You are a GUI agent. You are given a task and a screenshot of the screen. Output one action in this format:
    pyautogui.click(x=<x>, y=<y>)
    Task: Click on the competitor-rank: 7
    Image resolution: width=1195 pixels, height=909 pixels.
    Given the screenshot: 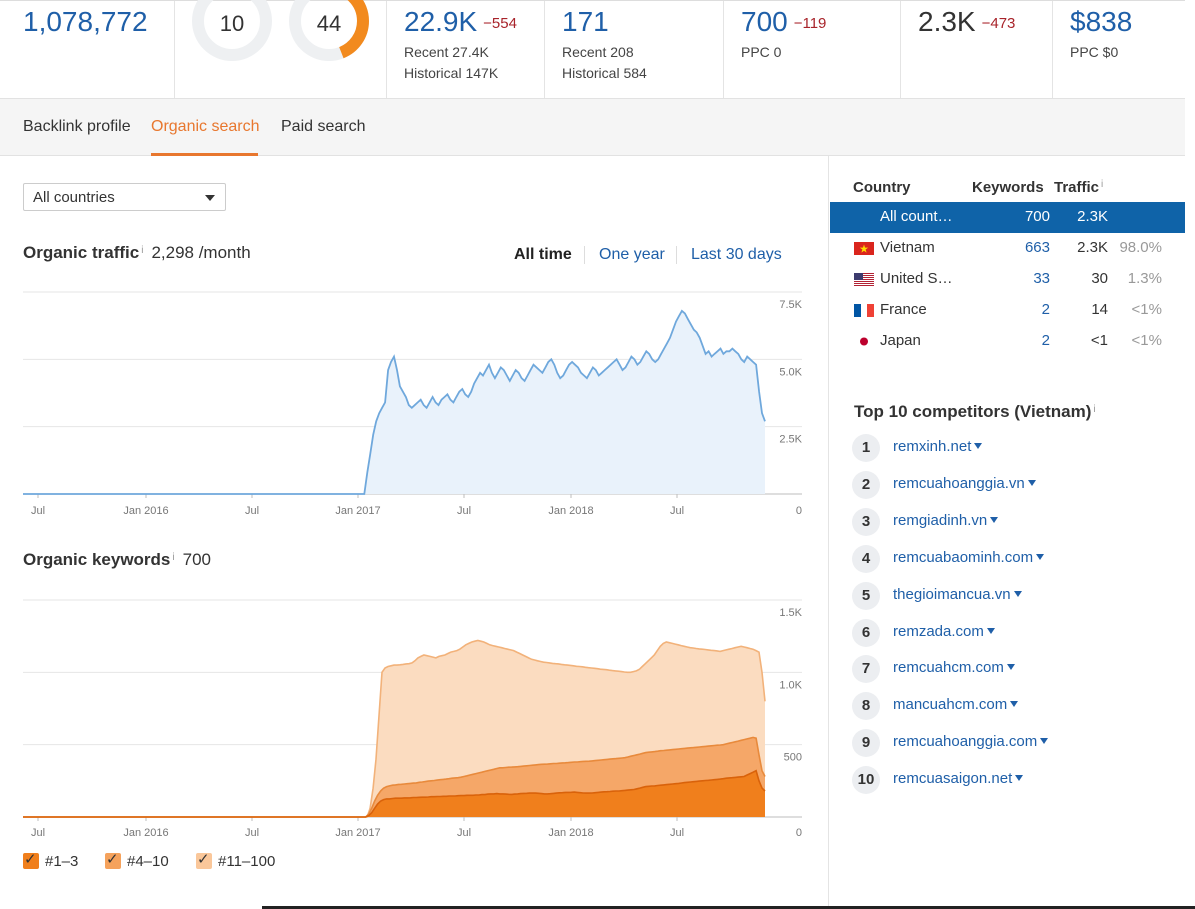 What is the action you would take?
    pyautogui.click(x=866, y=669)
    